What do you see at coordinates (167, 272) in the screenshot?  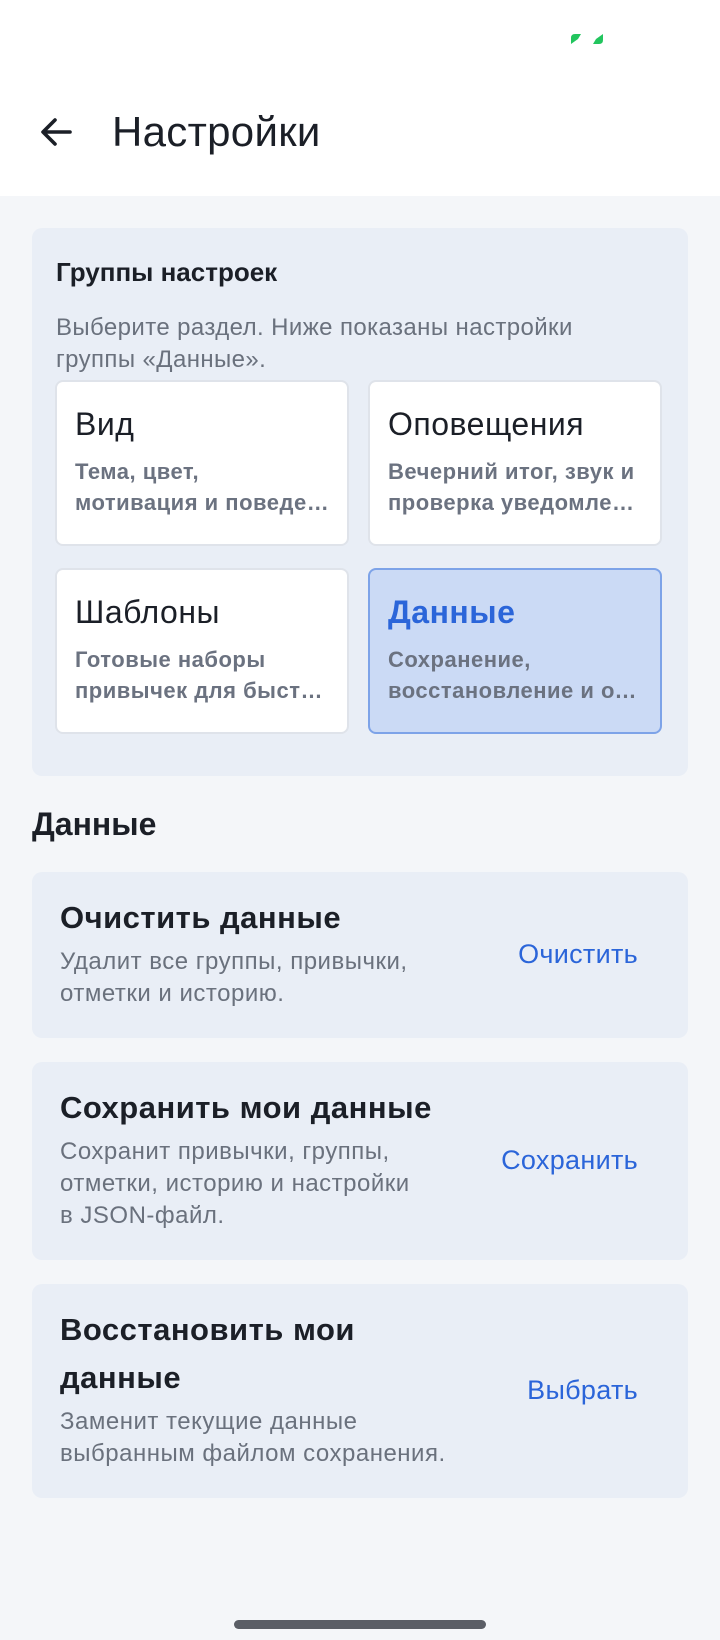 I see `groups-title: Группы настроек` at bounding box center [167, 272].